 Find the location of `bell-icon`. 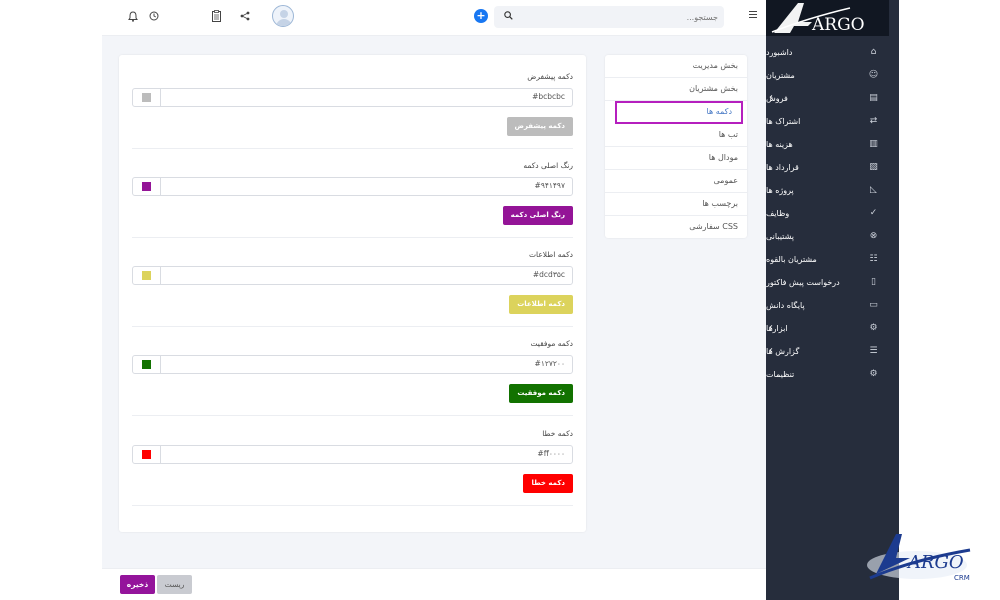

bell-icon is located at coordinates (133, 16).